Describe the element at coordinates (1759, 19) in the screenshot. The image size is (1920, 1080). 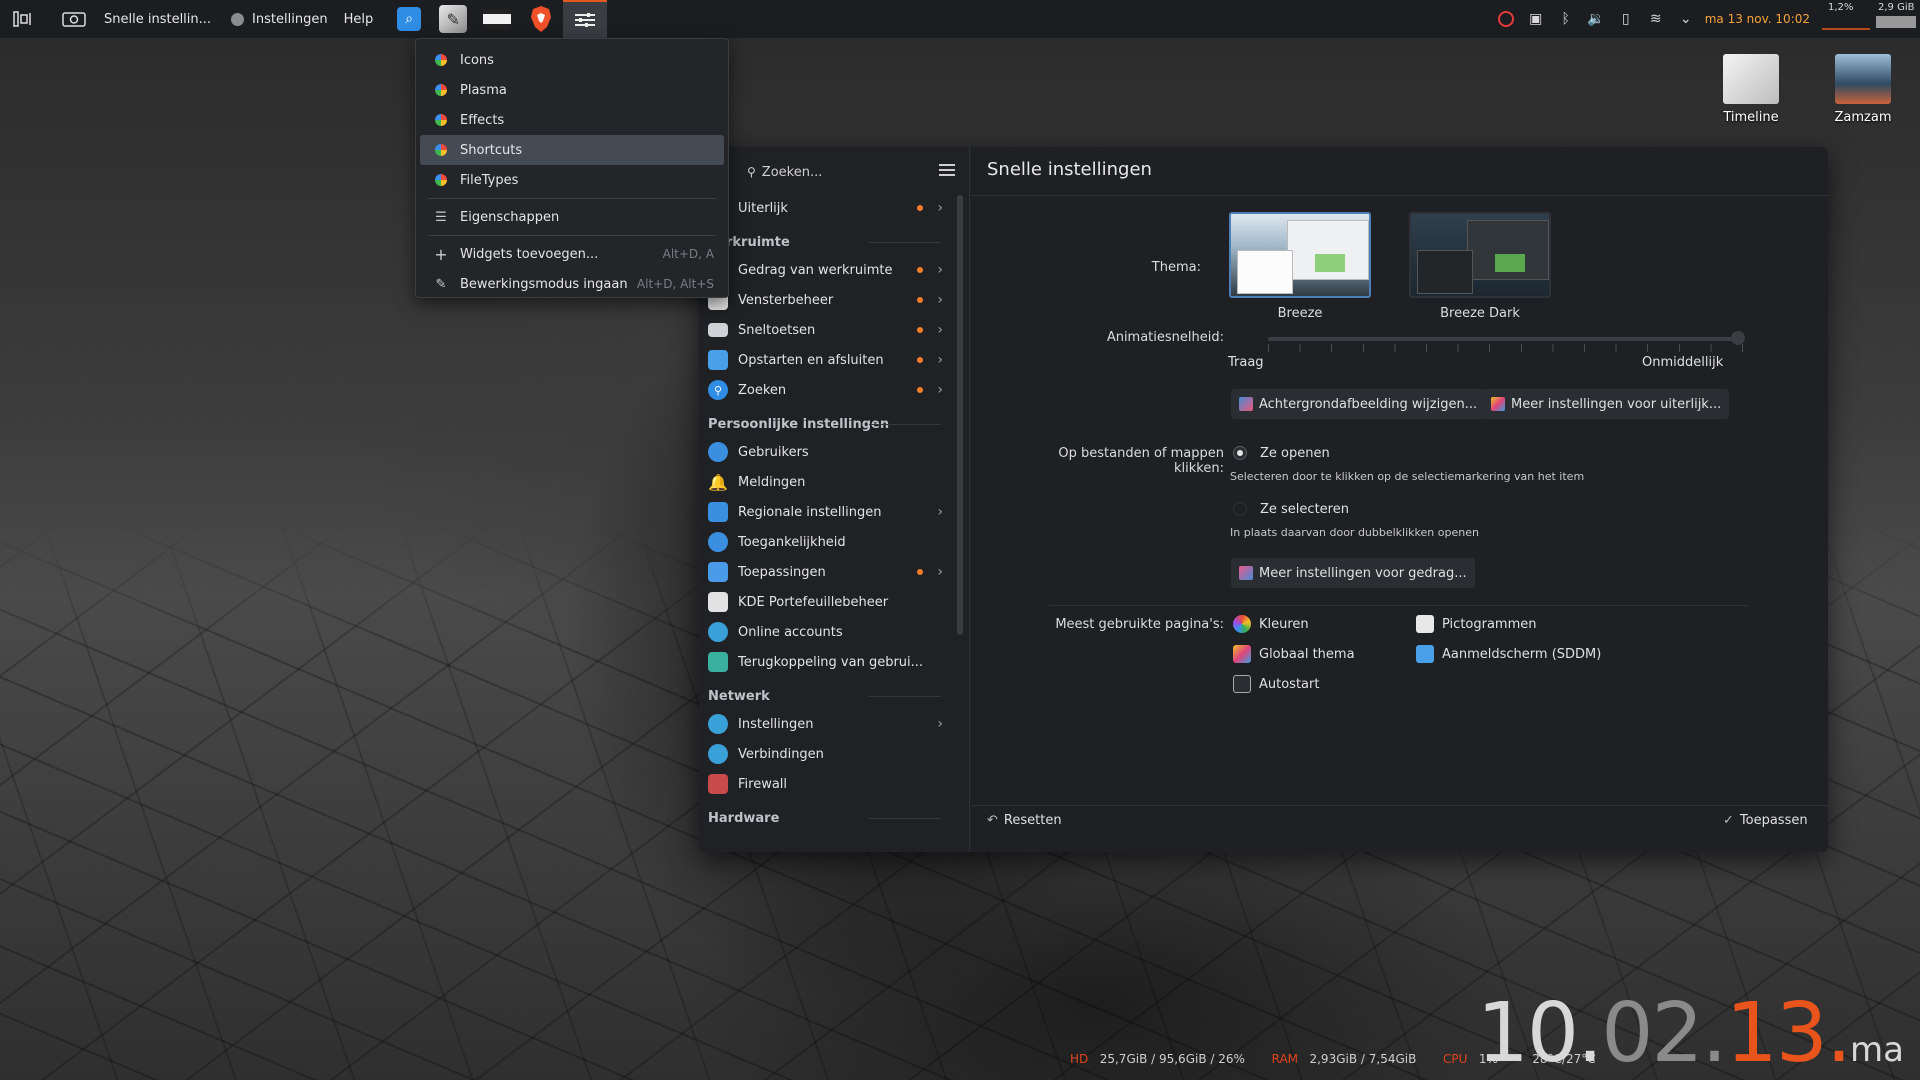
I see `panel-clock: ma 13 nov. 10:02` at that location.